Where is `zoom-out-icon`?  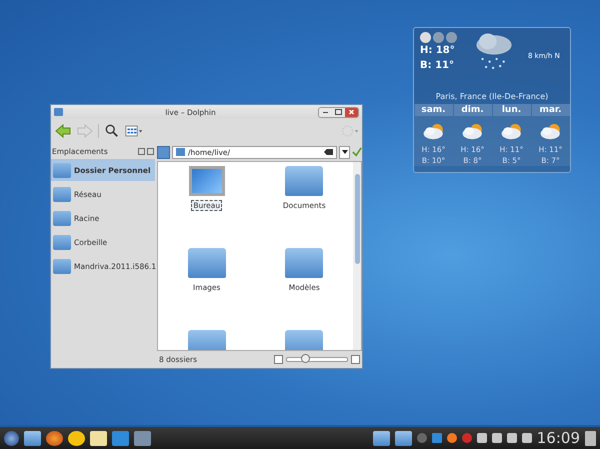
zoom-out-icon is located at coordinates (278, 359).